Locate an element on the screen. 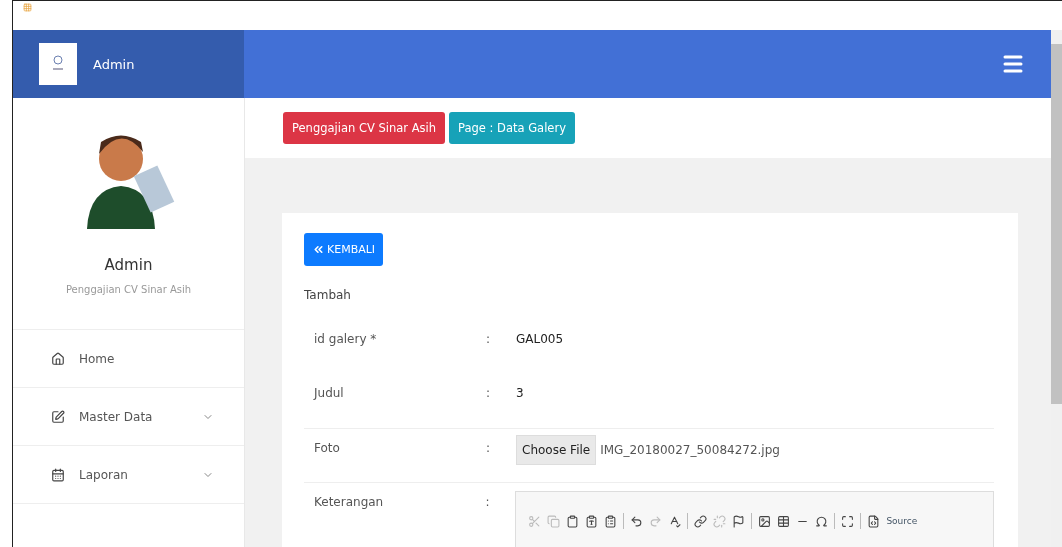  source-button: Source is located at coordinates (902, 521).